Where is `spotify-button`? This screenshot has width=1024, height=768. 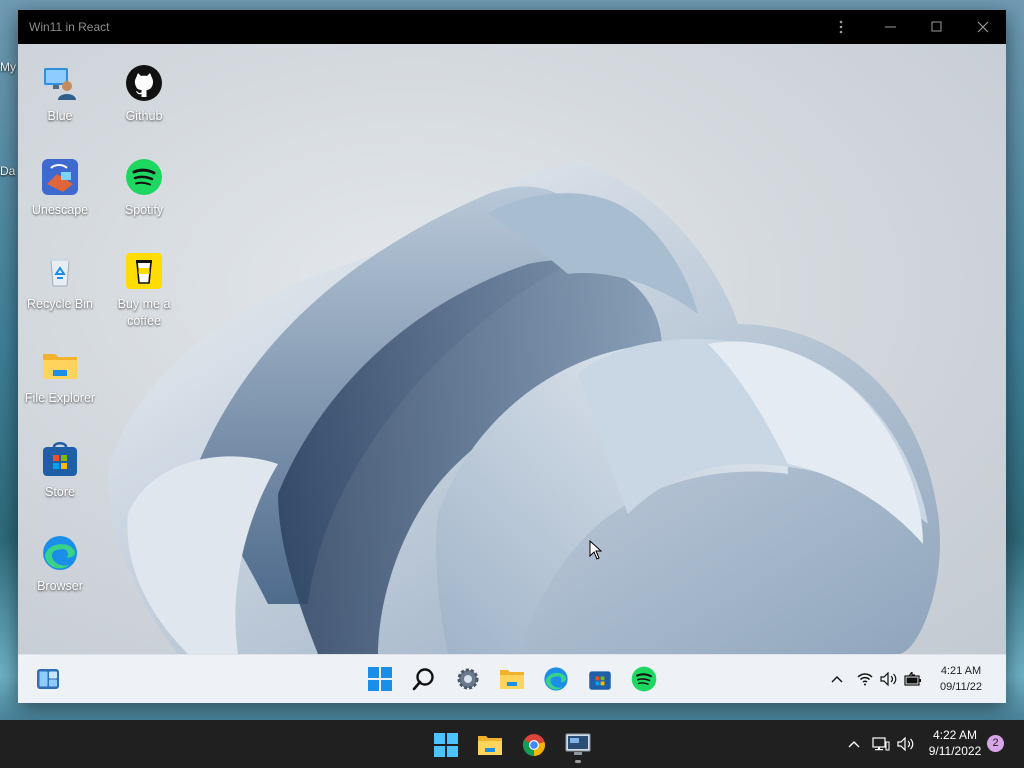 spotify-button is located at coordinates (644, 679).